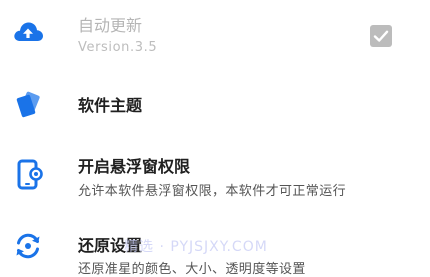 The height and width of the screenshot is (277, 430). Describe the element at coordinates (28, 246) in the screenshot. I see `reset-icon` at that location.